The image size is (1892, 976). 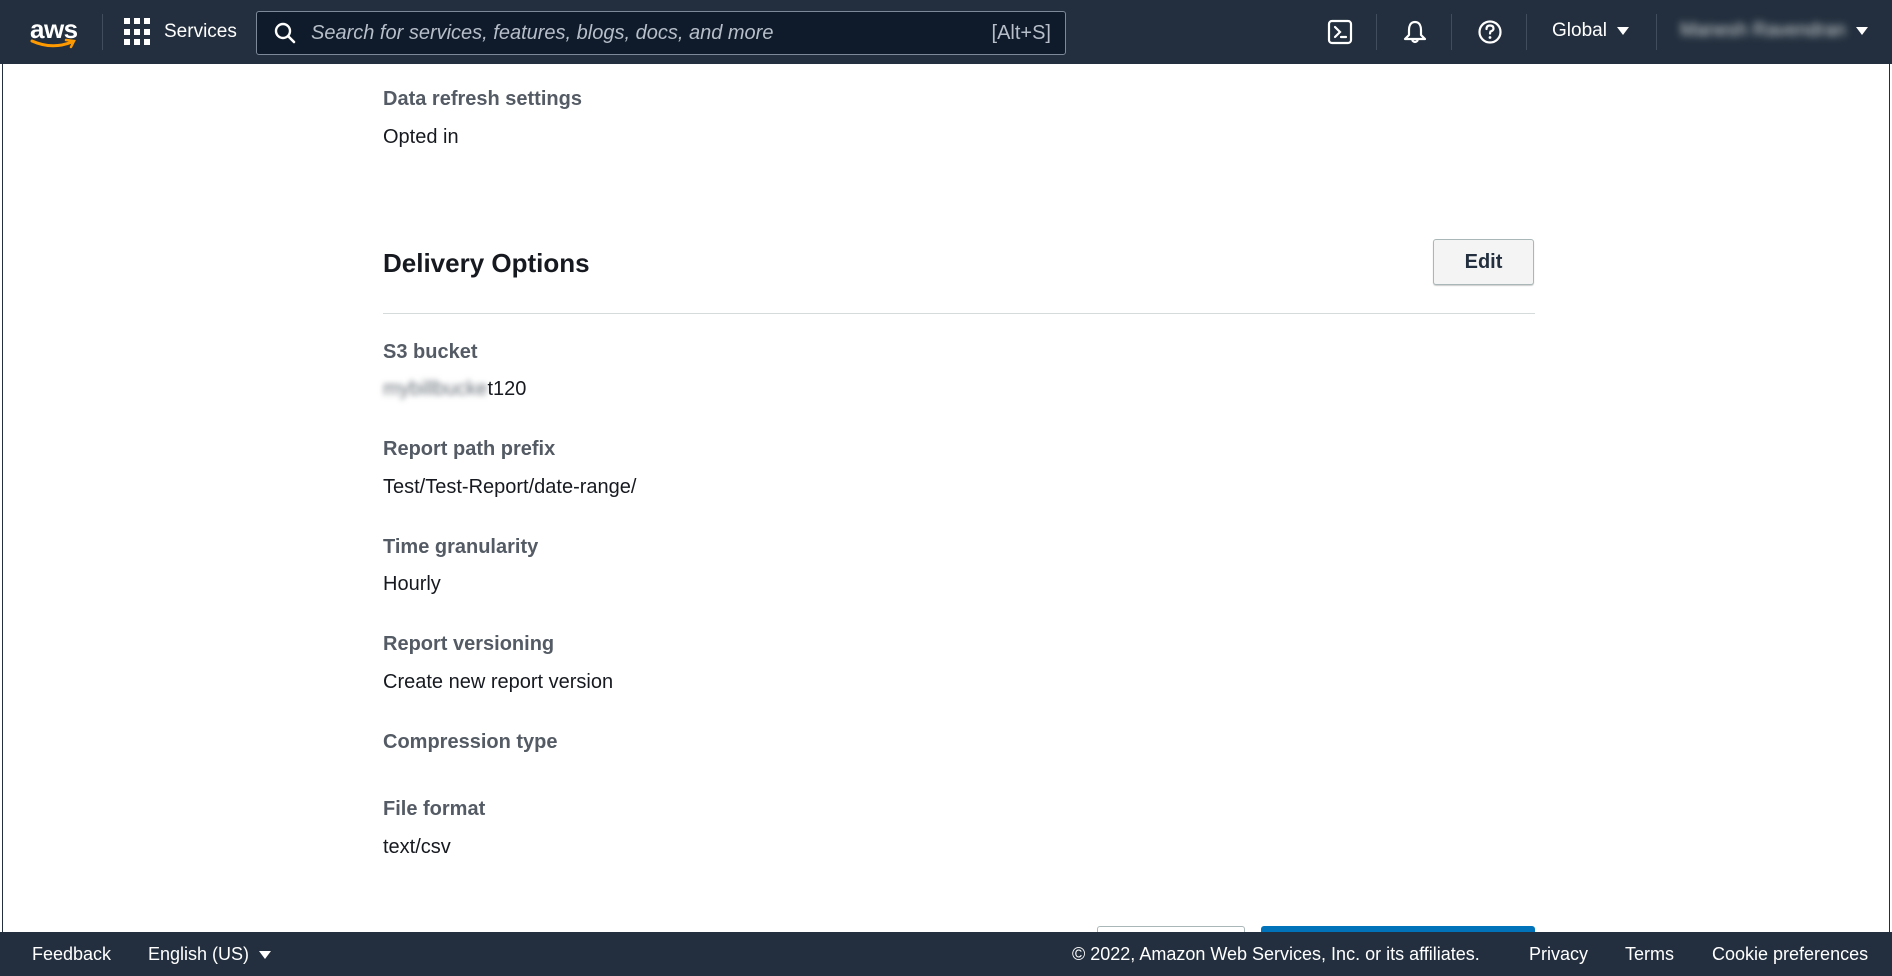 What do you see at coordinates (53, 43) in the screenshot?
I see `aws-smile-icon` at bounding box center [53, 43].